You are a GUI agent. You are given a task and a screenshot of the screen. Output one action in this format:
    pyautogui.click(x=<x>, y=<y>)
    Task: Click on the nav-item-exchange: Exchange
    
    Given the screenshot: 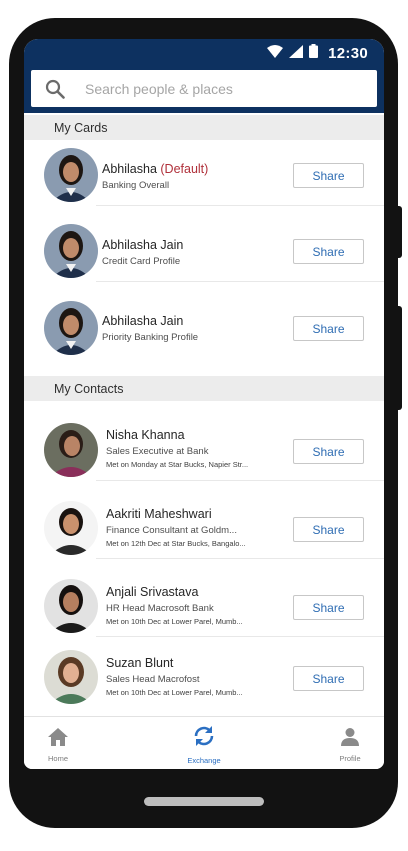 What is the action you would take?
    pyautogui.click(x=204, y=744)
    